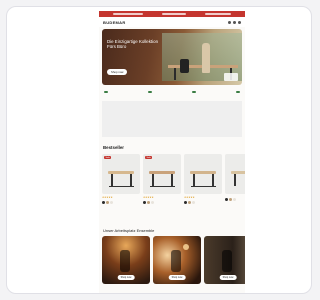 This screenshot has height=300, width=320. I want to click on bestseller-title: Bestseller, so click(113, 147).